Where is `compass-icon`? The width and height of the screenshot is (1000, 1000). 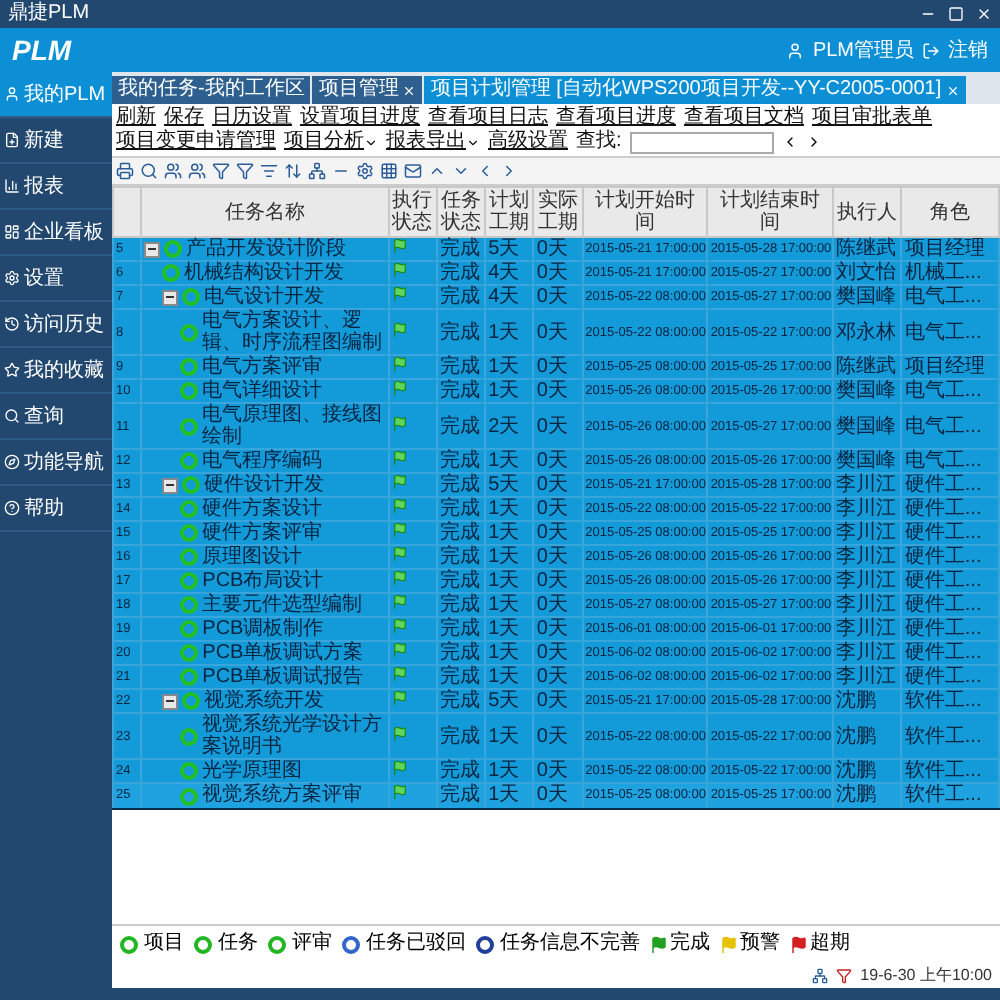 compass-icon is located at coordinates (12, 462).